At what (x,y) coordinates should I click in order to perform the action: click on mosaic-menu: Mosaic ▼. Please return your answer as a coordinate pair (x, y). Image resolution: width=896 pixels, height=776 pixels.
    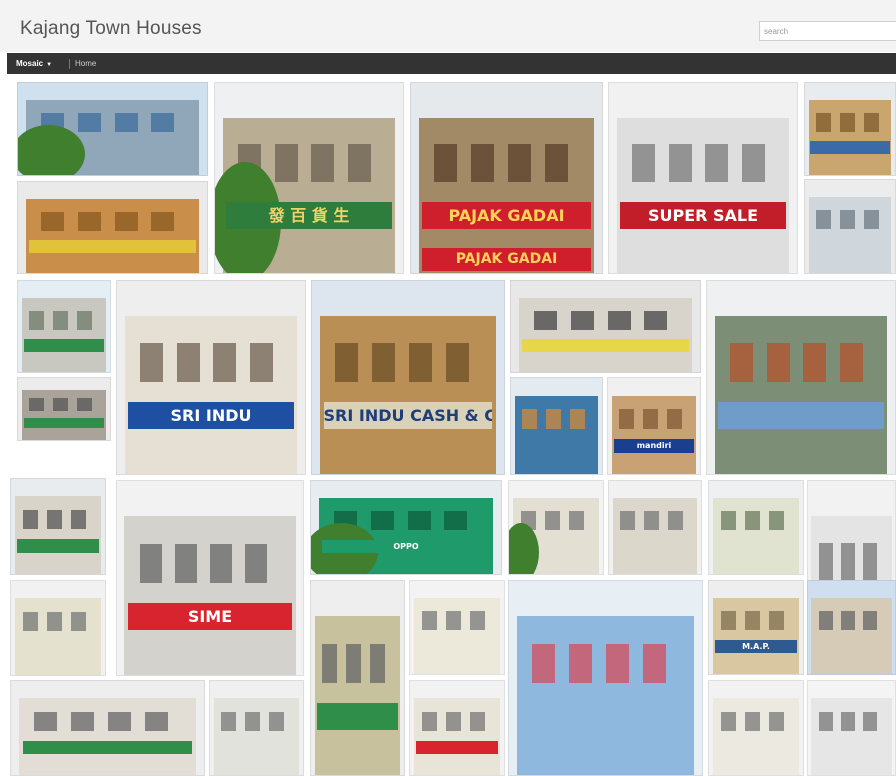
    Looking at the image, I should click on (34, 63).